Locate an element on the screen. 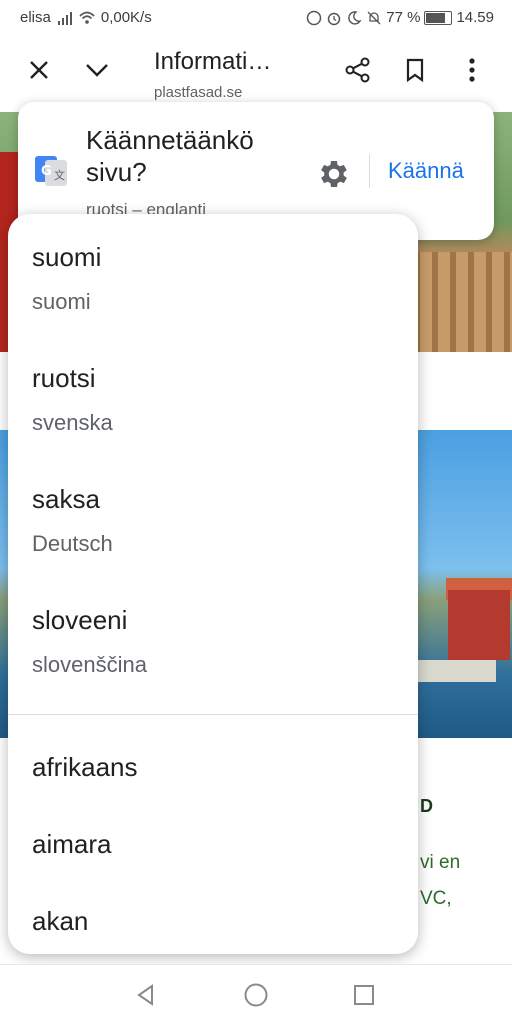 This screenshot has width=512, height=1025. notifications-off-icon is located at coordinates (374, 17).